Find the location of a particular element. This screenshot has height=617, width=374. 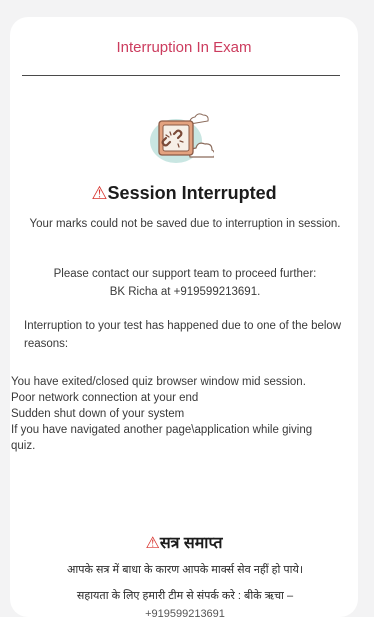

contact-person: BK Richa at +919599213691. is located at coordinates (185, 292).